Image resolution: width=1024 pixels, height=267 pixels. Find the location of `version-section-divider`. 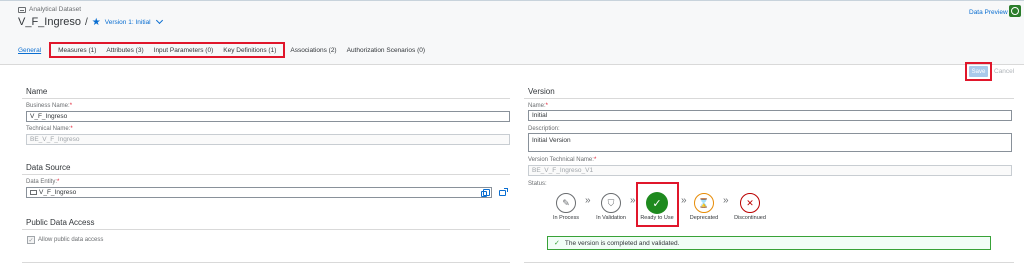

version-section-divider is located at coordinates (769, 98).